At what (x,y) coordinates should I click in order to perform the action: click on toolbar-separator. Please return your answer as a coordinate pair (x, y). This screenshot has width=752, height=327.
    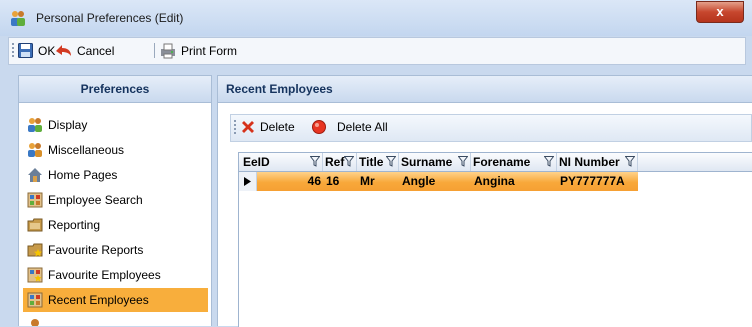
    Looking at the image, I should click on (154, 50).